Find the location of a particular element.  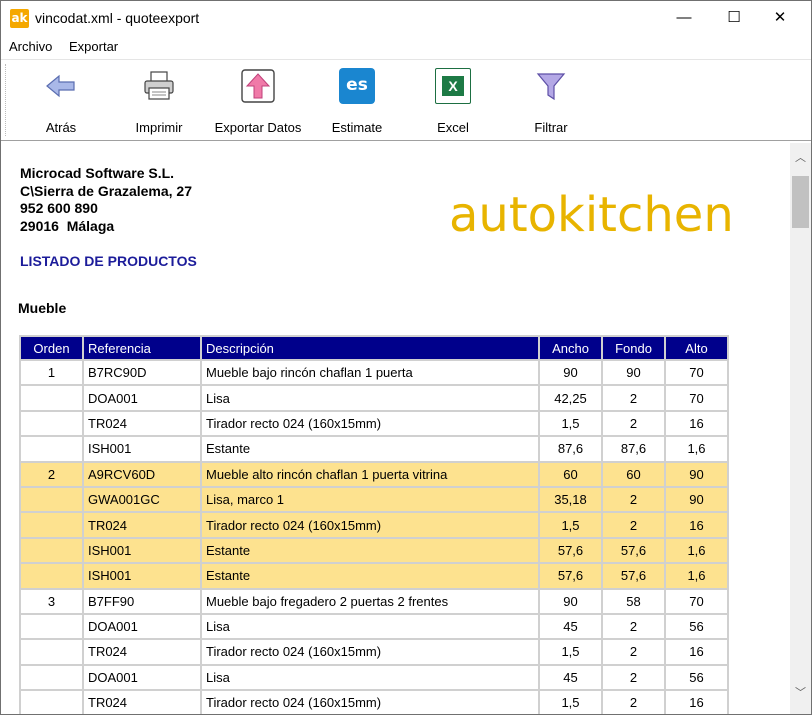

scroll-thumb is located at coordinates (800, 202).